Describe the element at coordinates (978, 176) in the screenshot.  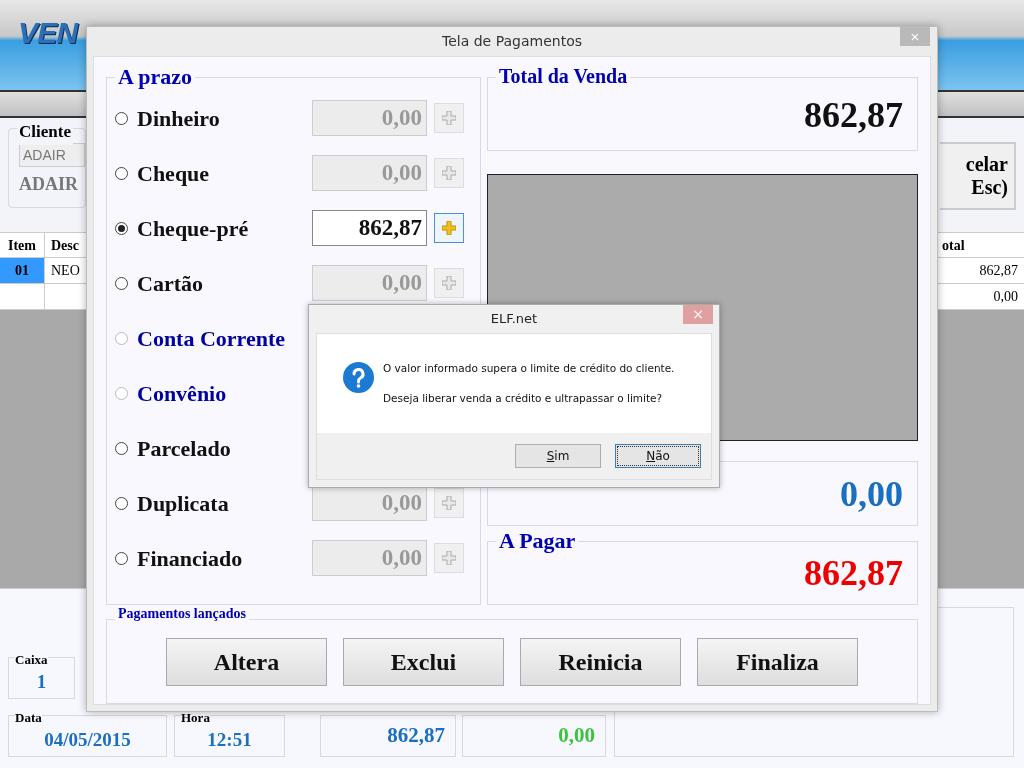
I see `cancel-button: celar Esc)` at that location.